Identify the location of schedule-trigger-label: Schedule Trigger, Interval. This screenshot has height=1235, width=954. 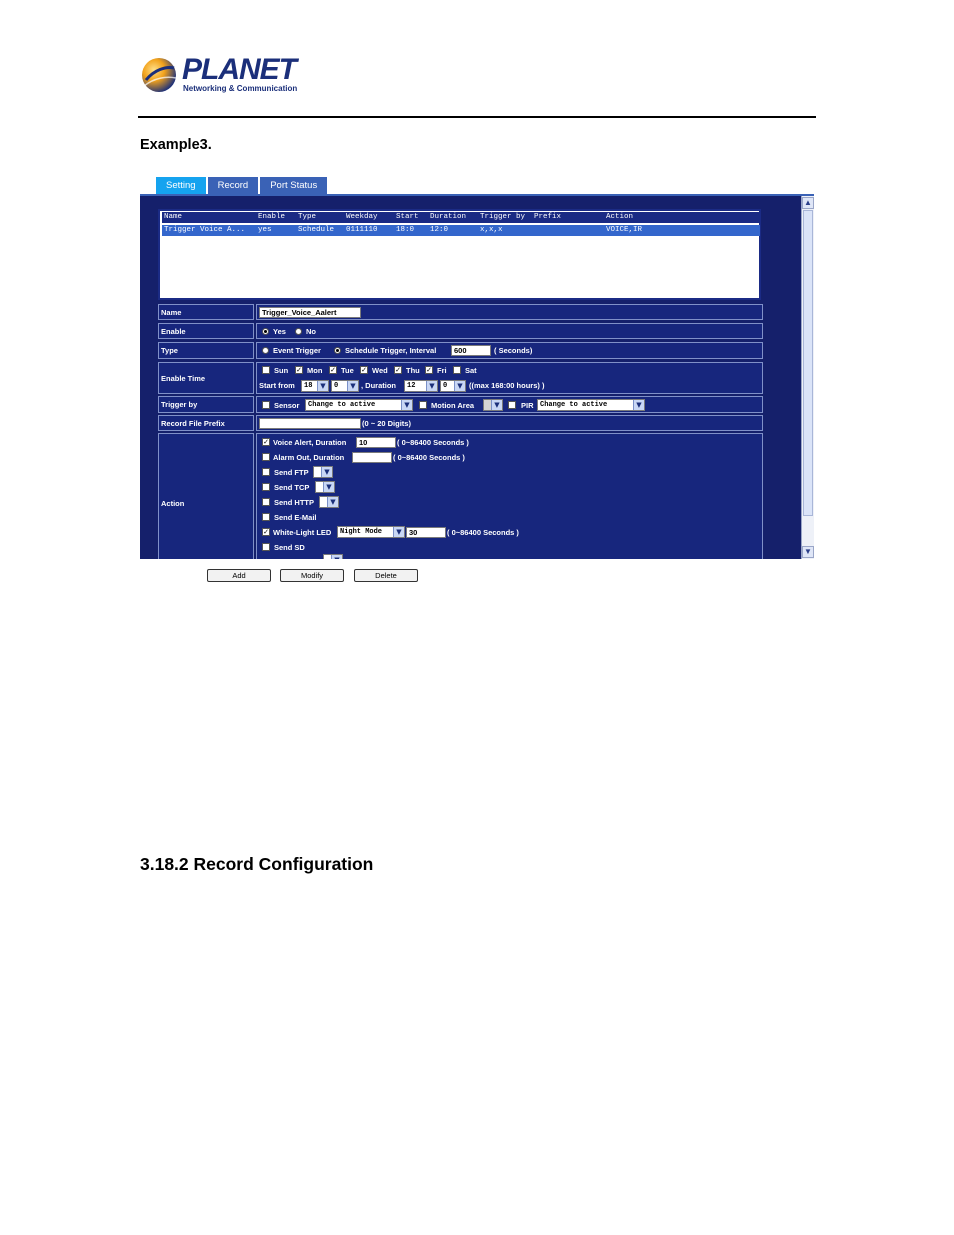
(391, 350).